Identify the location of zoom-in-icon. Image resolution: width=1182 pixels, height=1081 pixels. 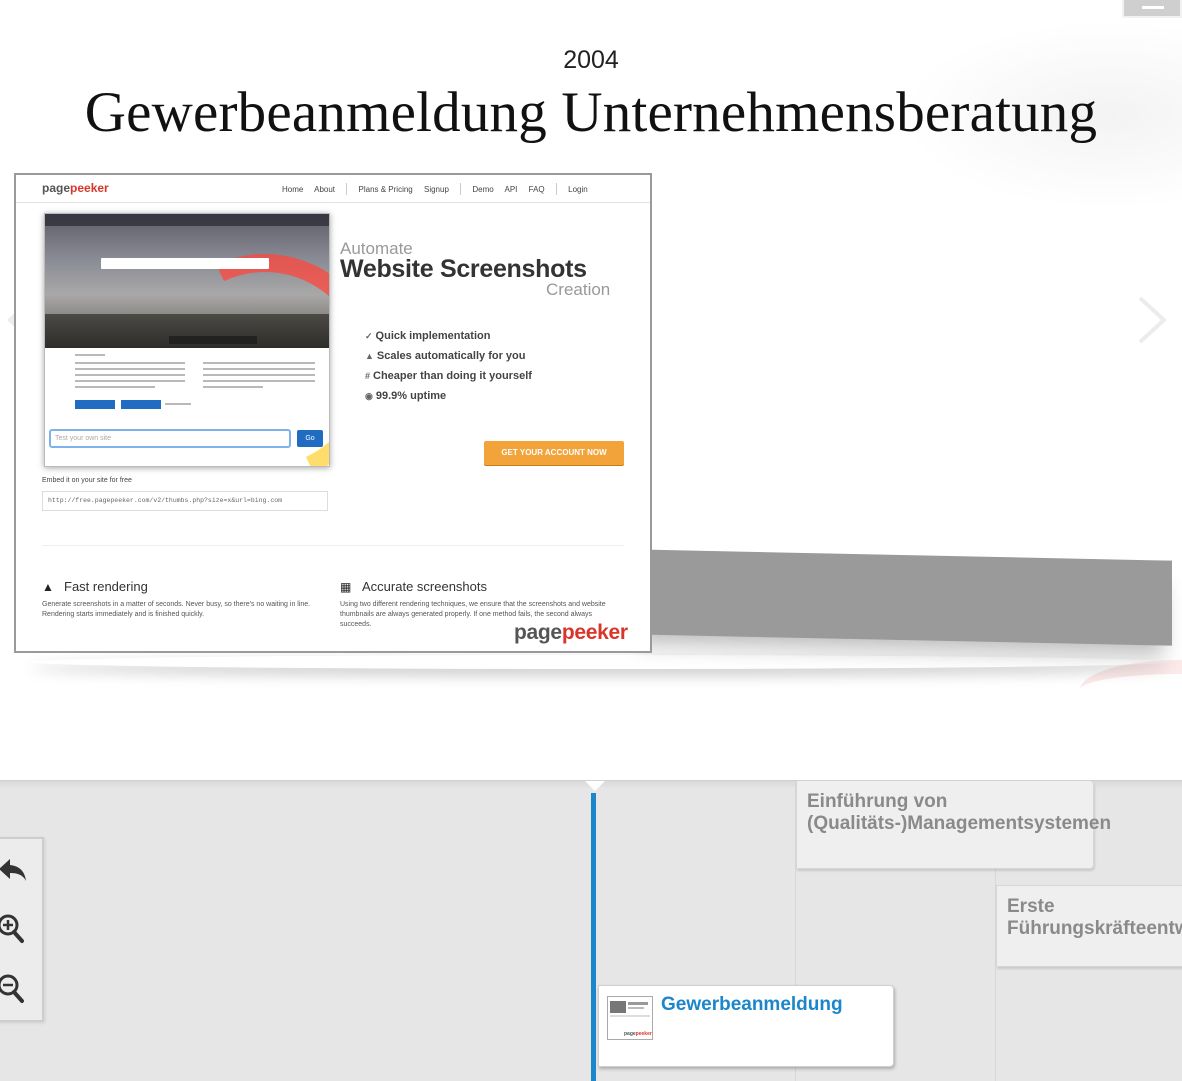
(20, 929).